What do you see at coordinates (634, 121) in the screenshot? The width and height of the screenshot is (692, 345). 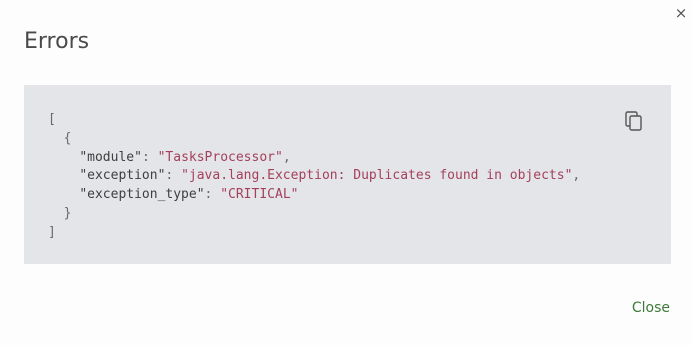 I see `copy-icon` at bounding box center [634, 121].